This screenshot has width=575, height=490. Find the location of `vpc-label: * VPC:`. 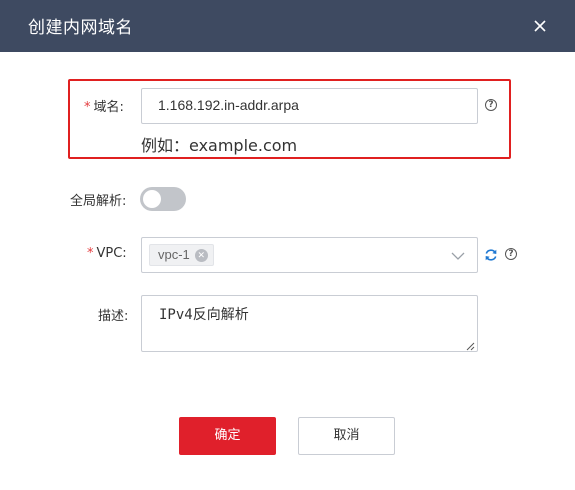

vpc-label: * VPC: is located at coordinates (107, 253).